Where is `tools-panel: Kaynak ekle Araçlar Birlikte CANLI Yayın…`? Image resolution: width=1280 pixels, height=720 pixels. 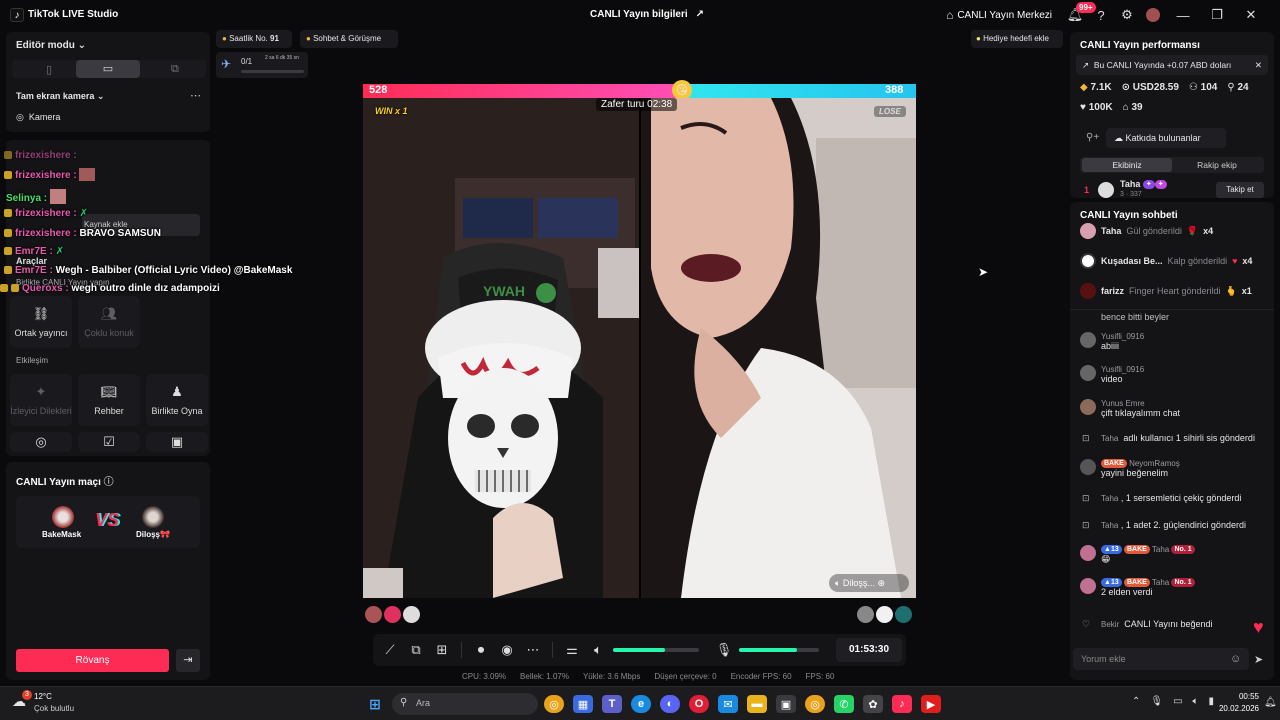
tools-panel: Kaynak ekle Araçlar Birlikte CANLI Yayın… is located at coordinates (108, 298).